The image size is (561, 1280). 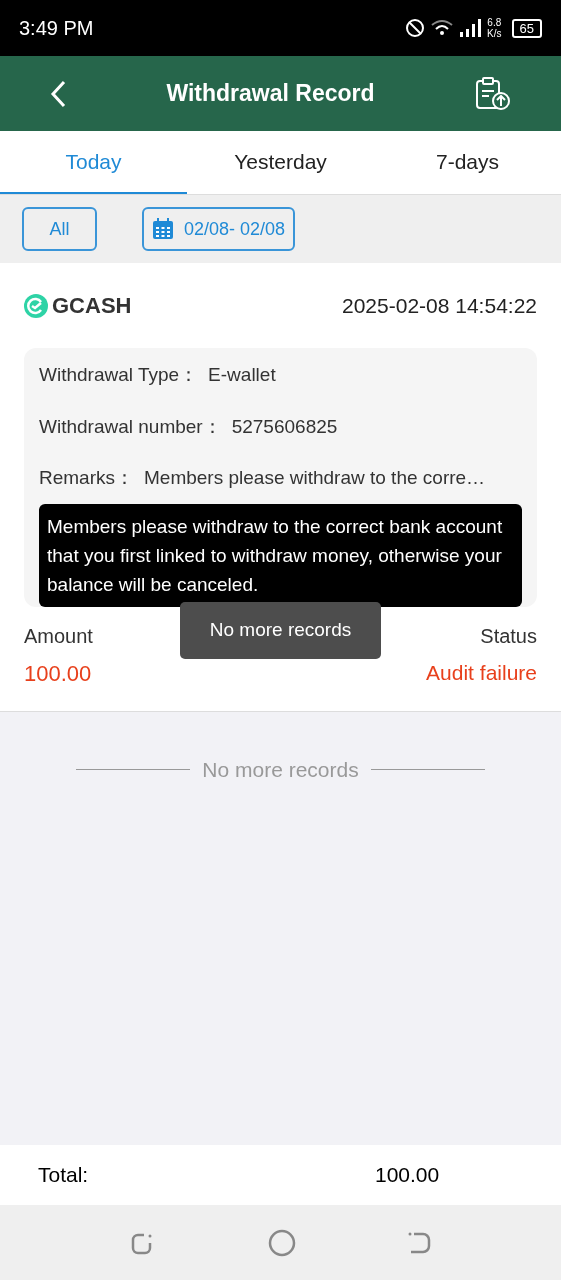 What do you see at coordinates (280, 555) in the screenshot?
I see `remarks-tooltip: Members please withdraw to the correct bank account that you first linked to withdraw money, otherwise your balance will be canceled.` at bounding box center [280, 555].